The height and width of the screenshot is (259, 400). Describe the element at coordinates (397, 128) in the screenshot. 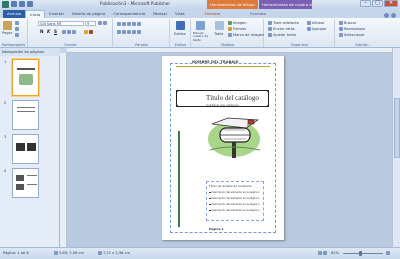

I see `scrollbar-thumb` at that location.